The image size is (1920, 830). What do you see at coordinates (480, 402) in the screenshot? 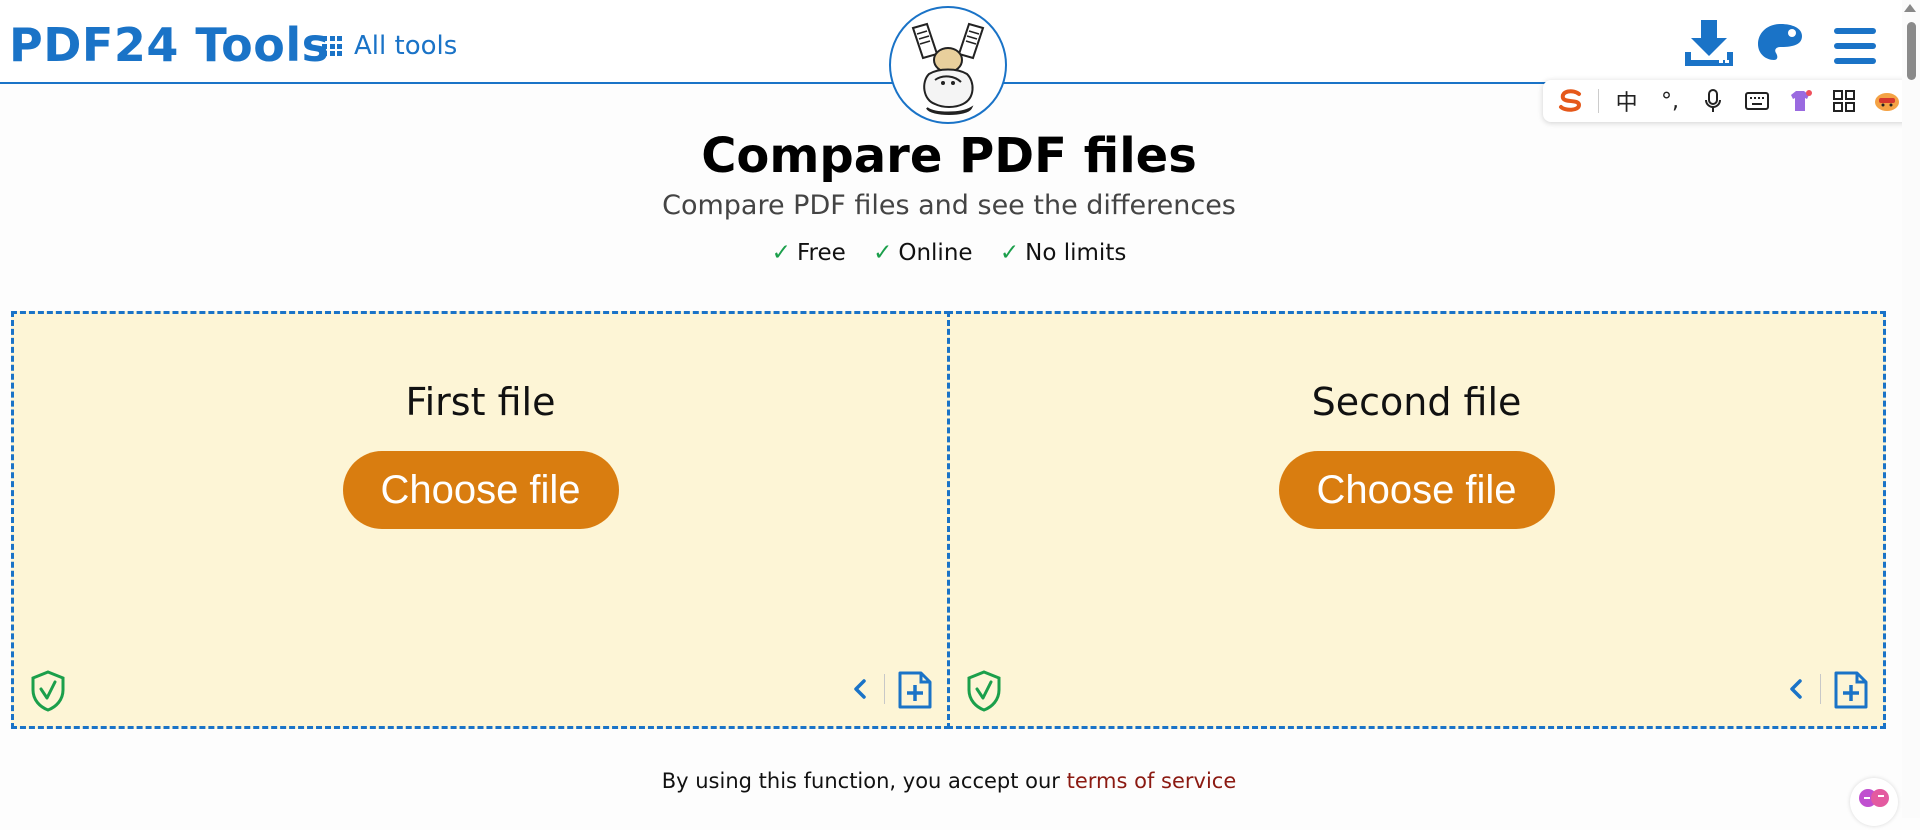
I see `first-file-label: First file` at bounding box center [480, 402].